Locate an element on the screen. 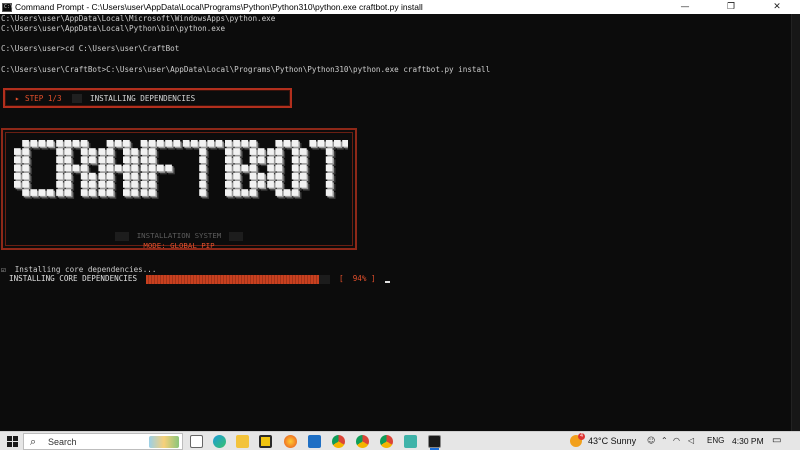 The image size is (800, 450). clock: 4:30 PM is located at coordinates (748, 441).